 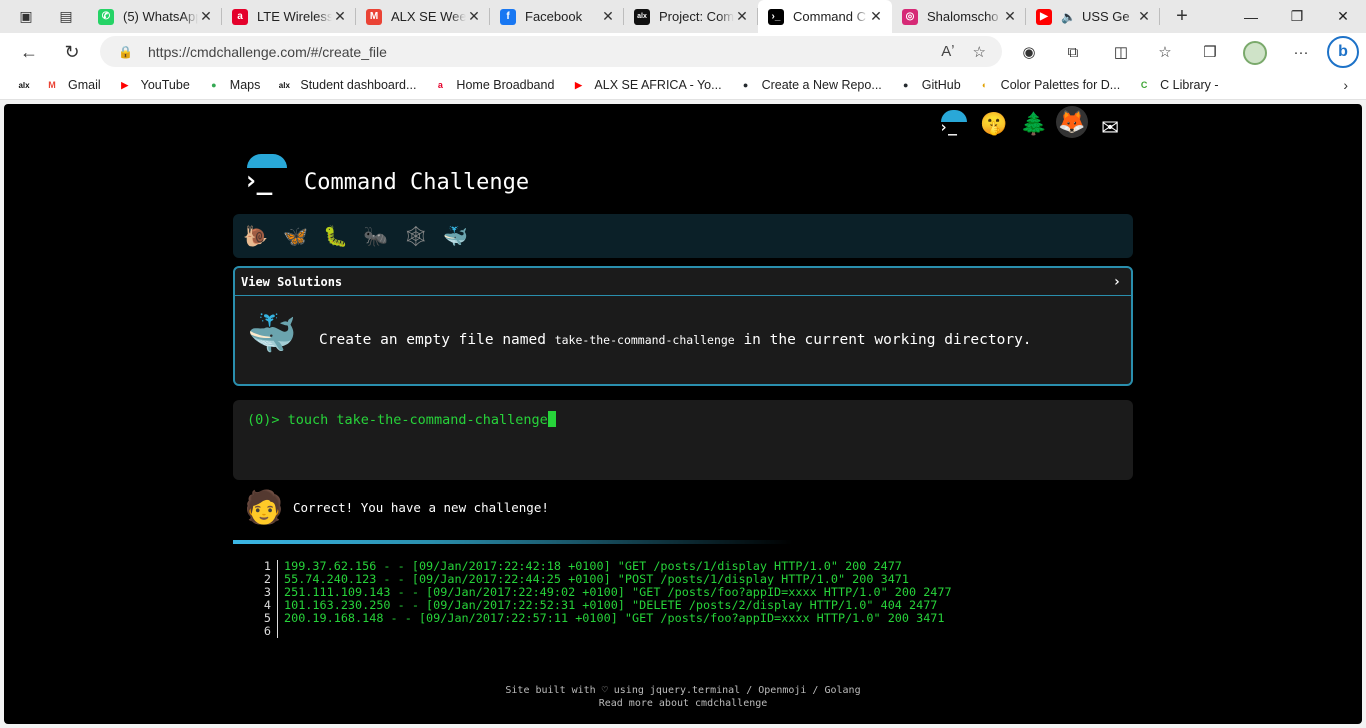 What do you see at coordinates (1189, 85) in the screenshot?
I see `bookmark-label: C Library -` at bounding box center [1189, 85].